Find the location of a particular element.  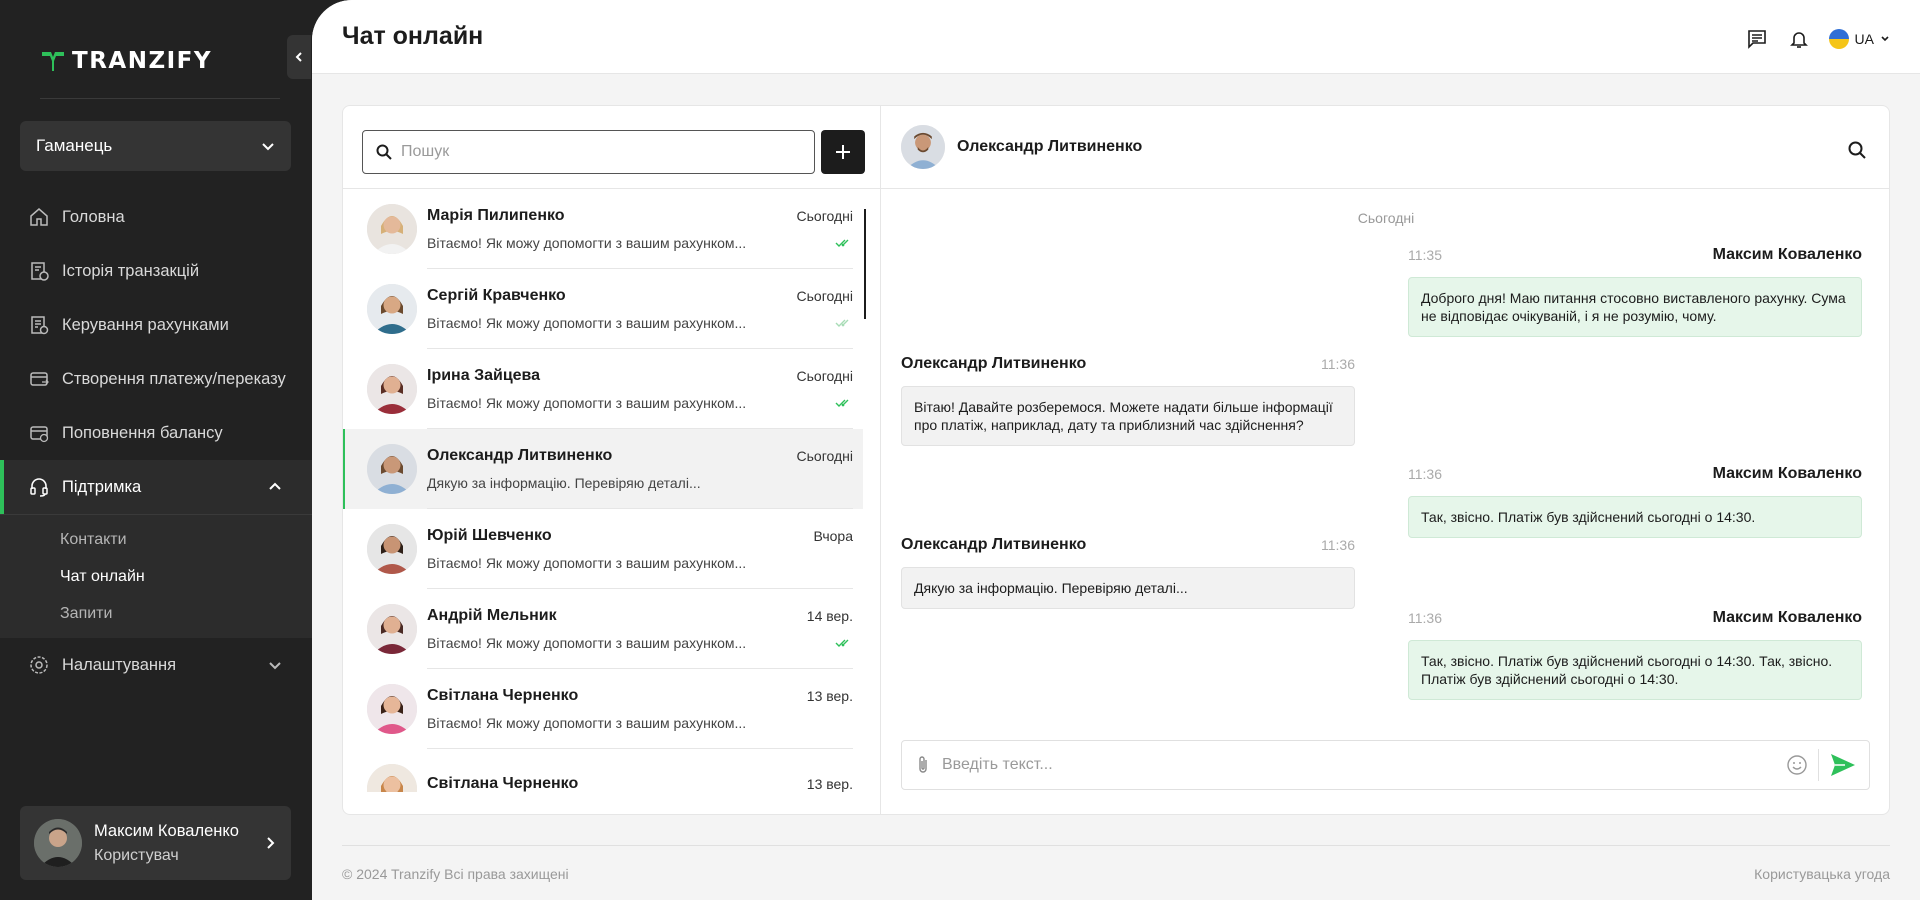

header: Чат онлайн UA is located at coordinates (1116, 37).